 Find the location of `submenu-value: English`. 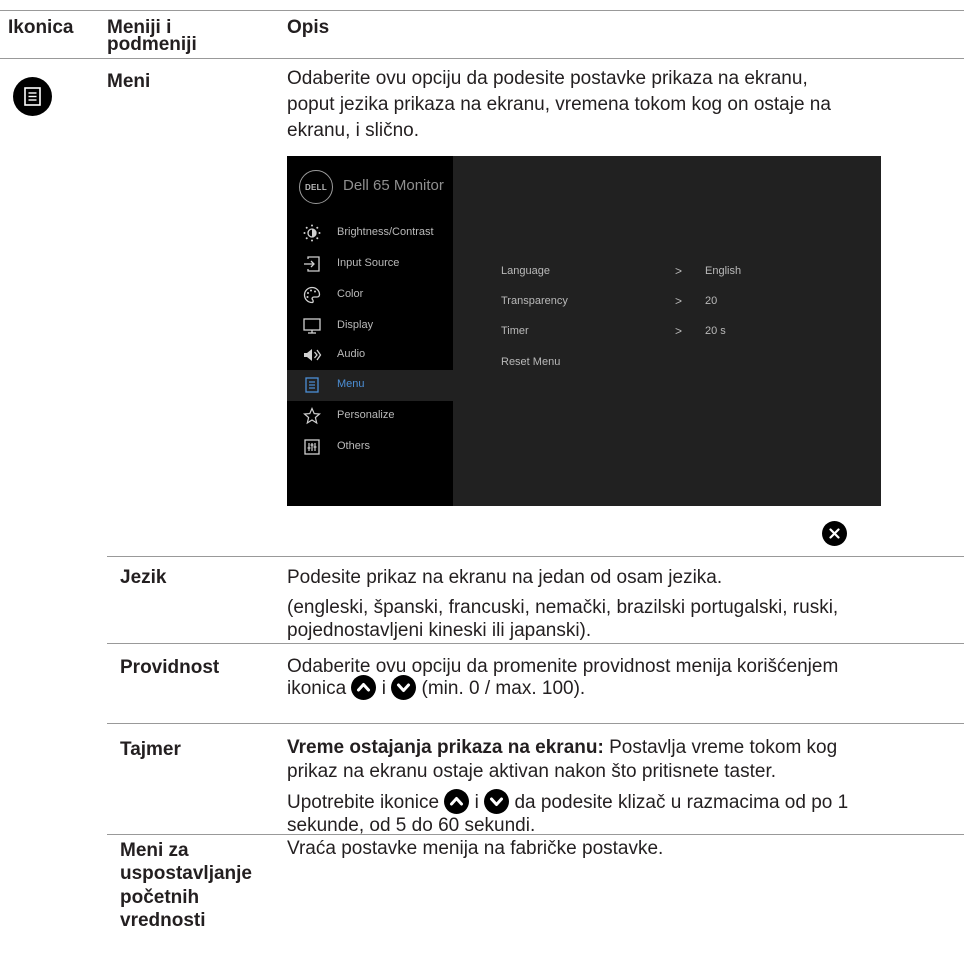

submenu-value: English is located at coordinates (723, 271).